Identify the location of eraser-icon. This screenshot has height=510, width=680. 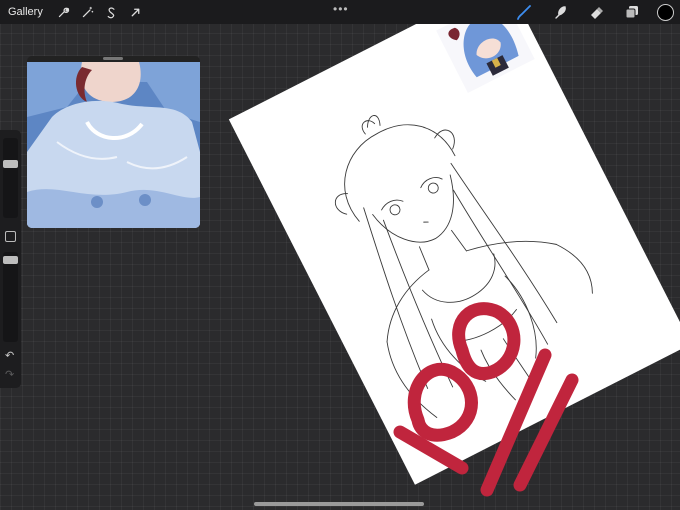
(596, 12).